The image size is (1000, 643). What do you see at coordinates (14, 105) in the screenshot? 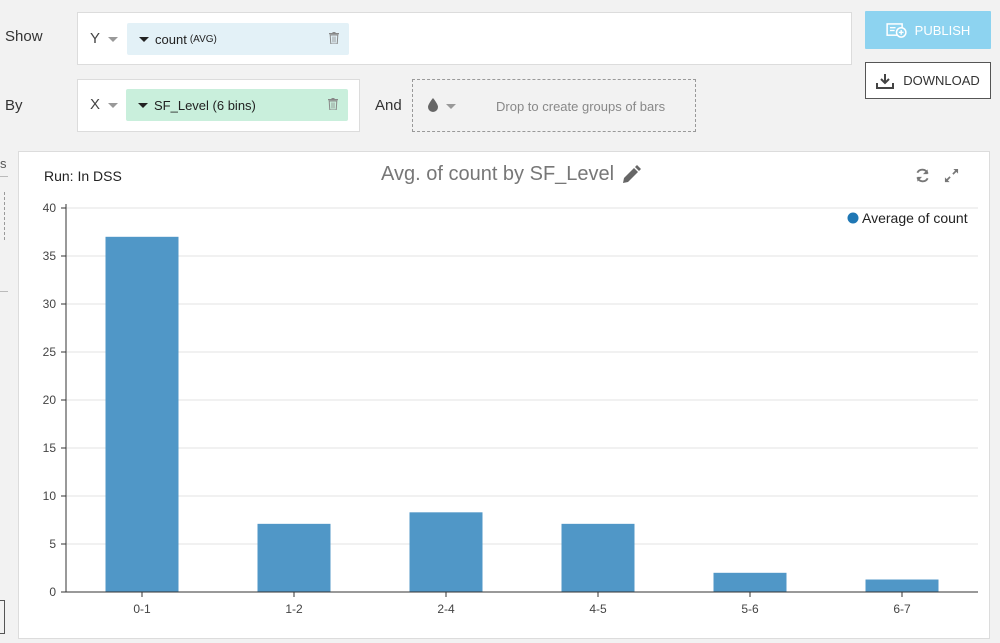
I see `by-row-label: By` at bounding box center [14, 105].